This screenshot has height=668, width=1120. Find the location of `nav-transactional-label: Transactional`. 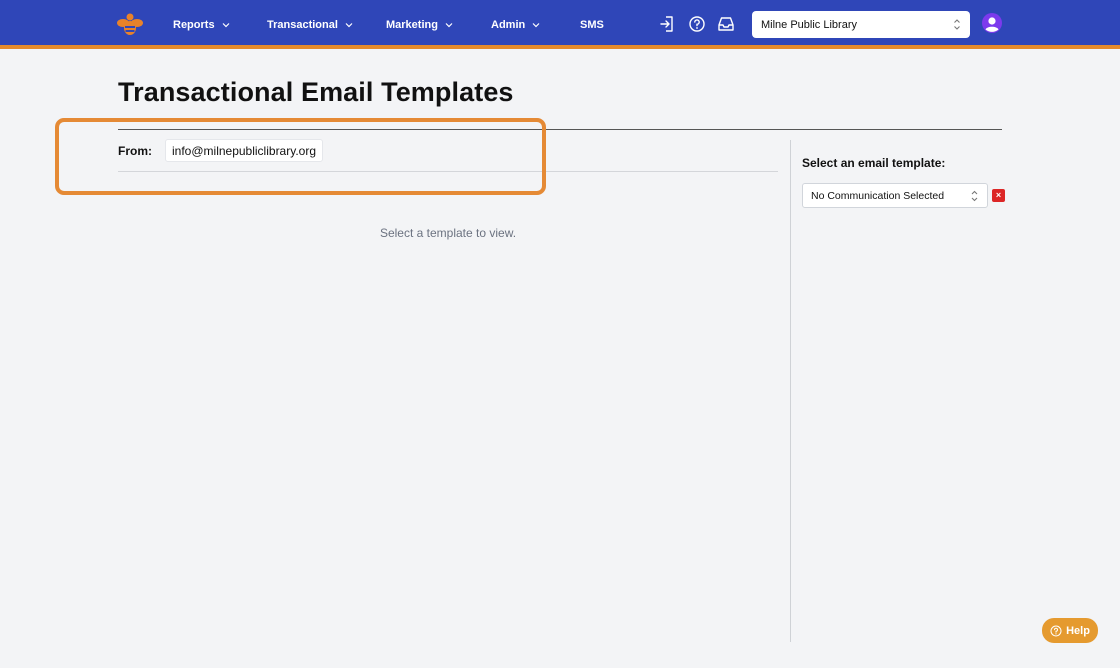

nav-transactional-label: Transactional is located at coordinates (302, 24).